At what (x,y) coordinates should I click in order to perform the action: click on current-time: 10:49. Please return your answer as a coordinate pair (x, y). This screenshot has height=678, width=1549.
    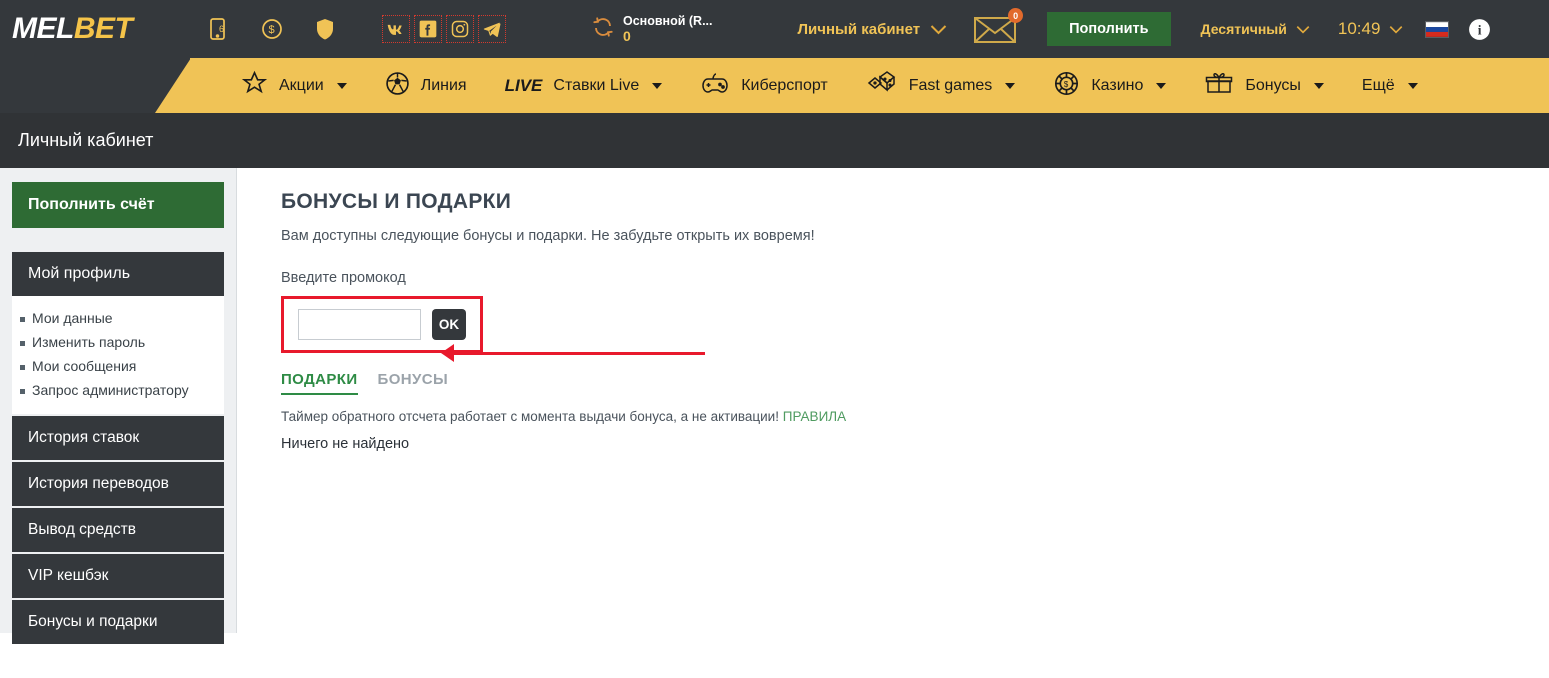
    Looking at the image, I should click on (1359, 28).